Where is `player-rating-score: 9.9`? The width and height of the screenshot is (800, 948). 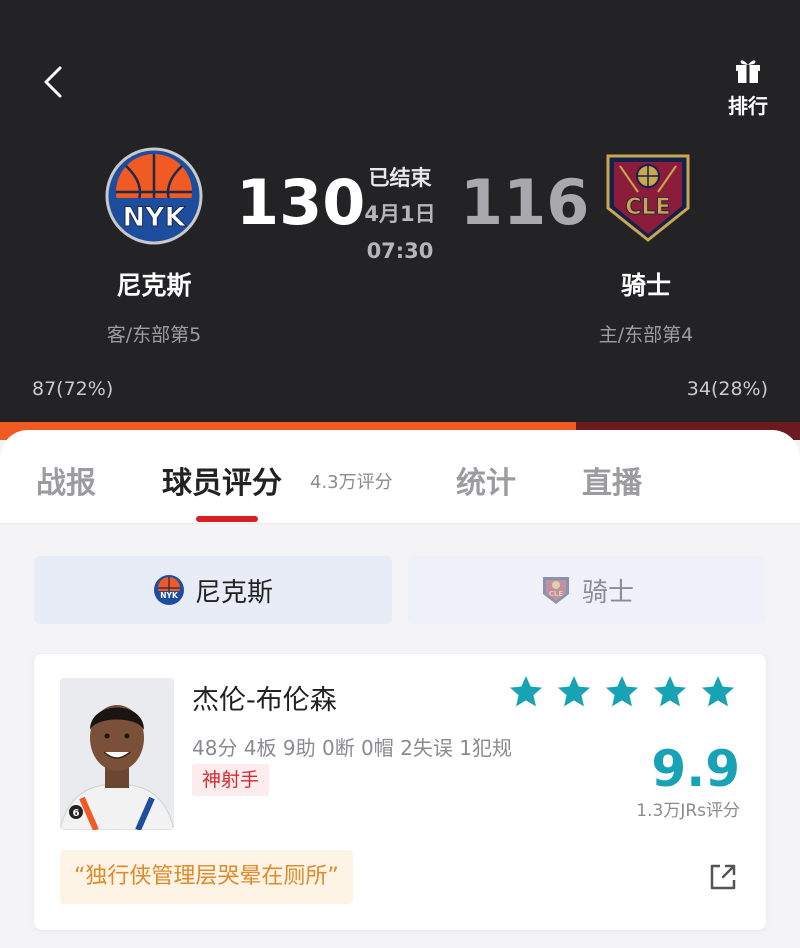
player-rating-score: 9.9 is located at coordinates (695, 769).